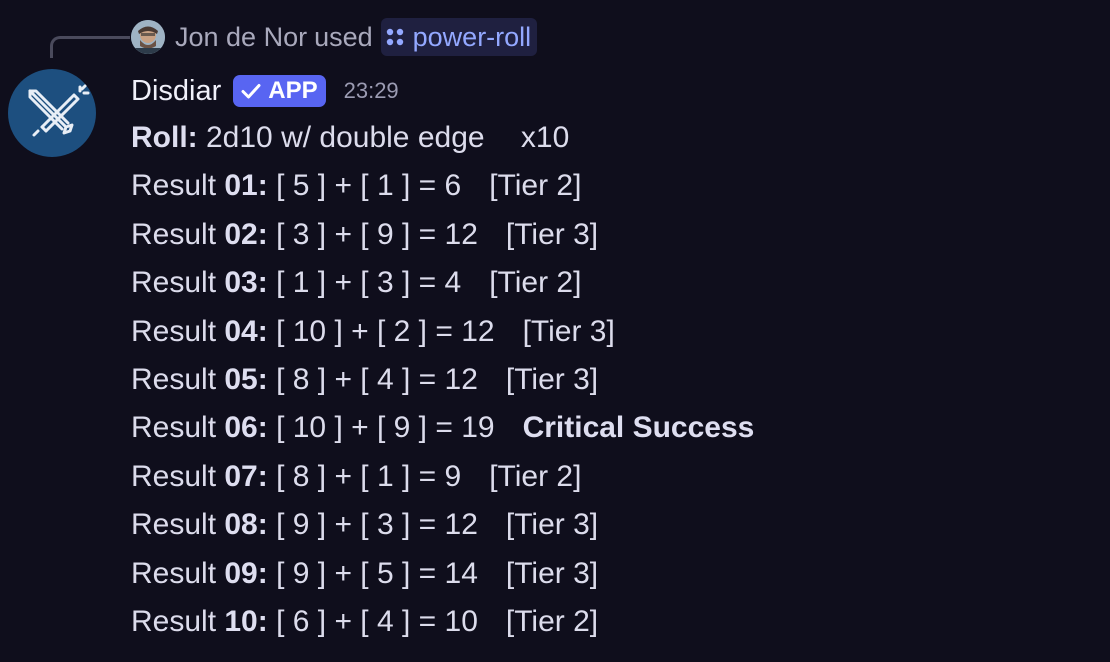 This screenshot has width=1110, height=662. What do you see at coordinates (472, 36) in the screenshot?
I see `command-name: power-roll` at bounding box center [472, 36].